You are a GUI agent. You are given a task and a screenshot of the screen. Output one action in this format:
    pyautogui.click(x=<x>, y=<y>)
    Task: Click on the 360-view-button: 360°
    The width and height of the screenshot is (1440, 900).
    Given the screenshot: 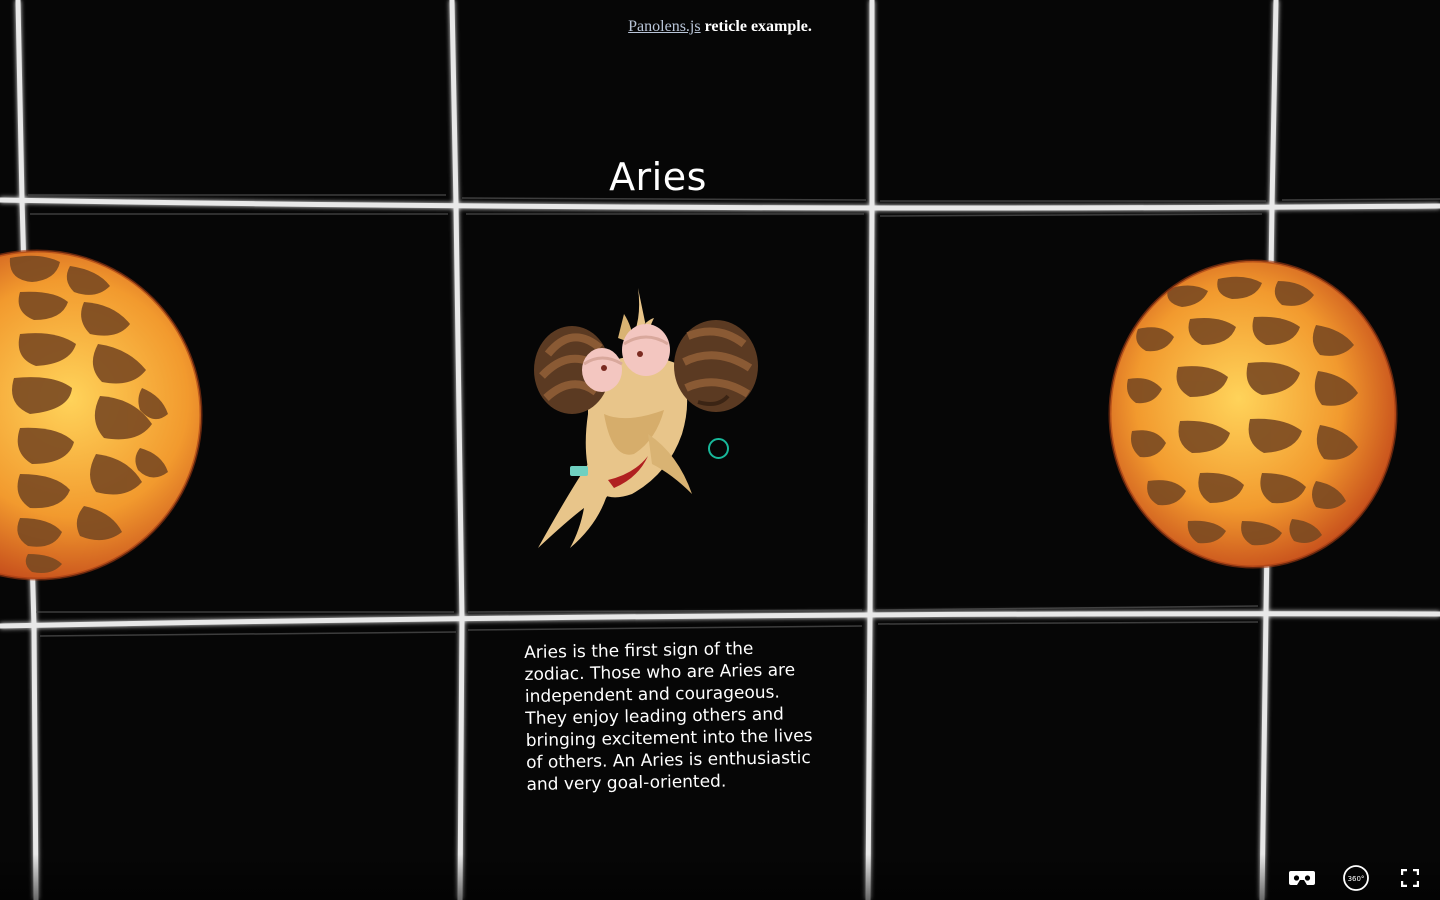 What is the action you would take?
    pyautogui.click(x=1356, y=878)
    